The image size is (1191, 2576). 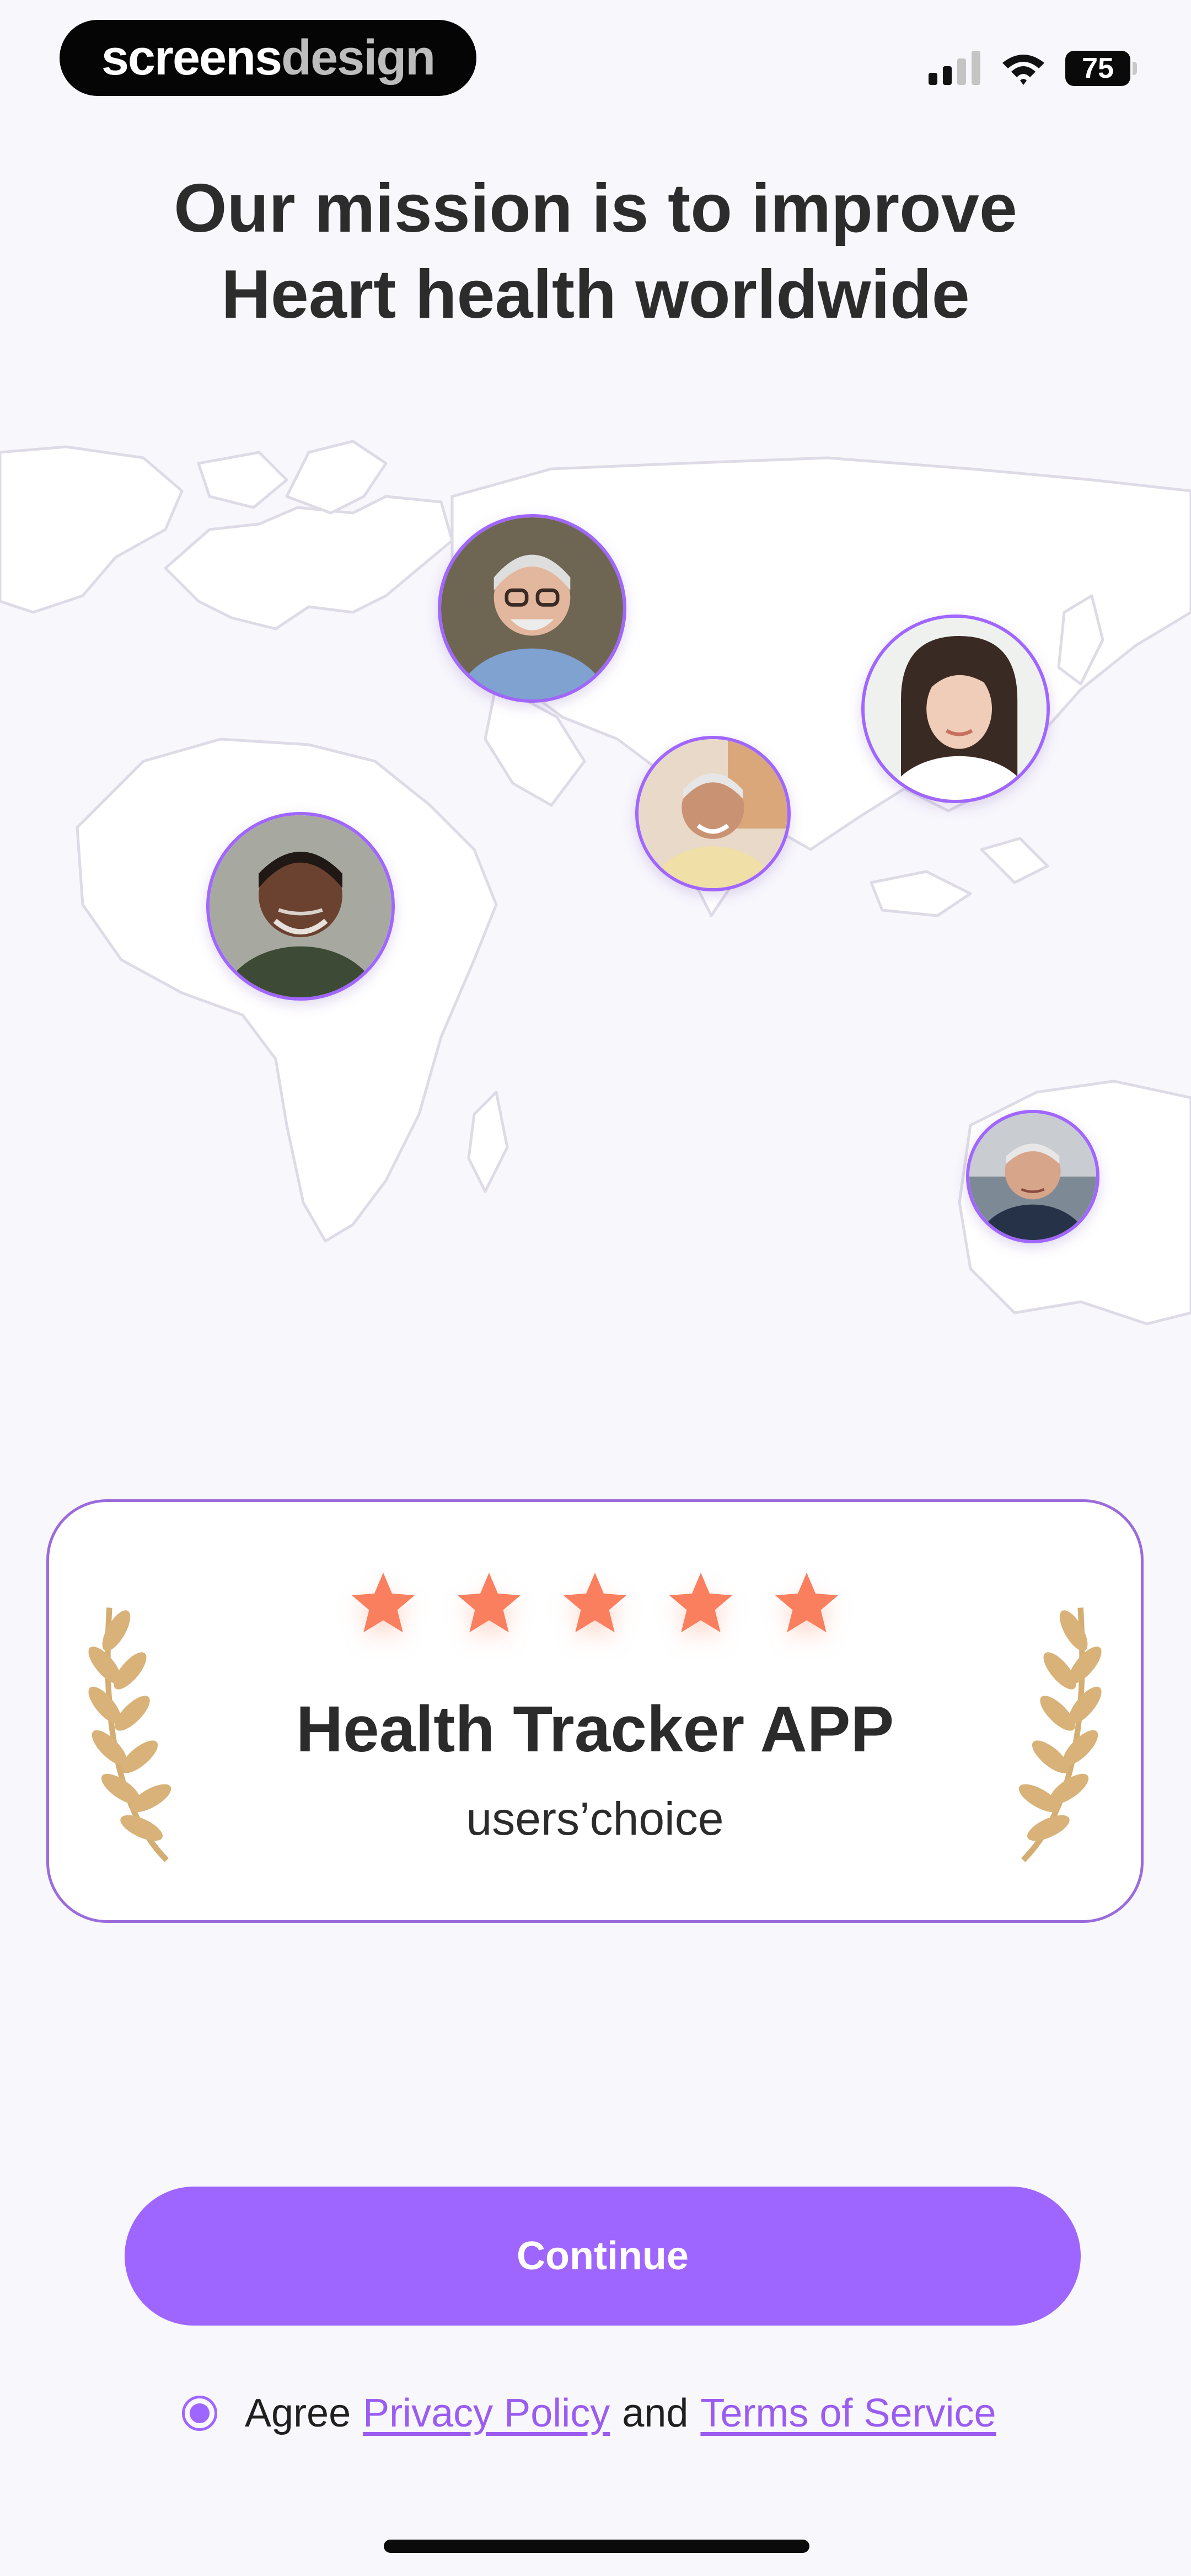 I want to click on user-avatar-south-asia, so click(x=713, y=813).